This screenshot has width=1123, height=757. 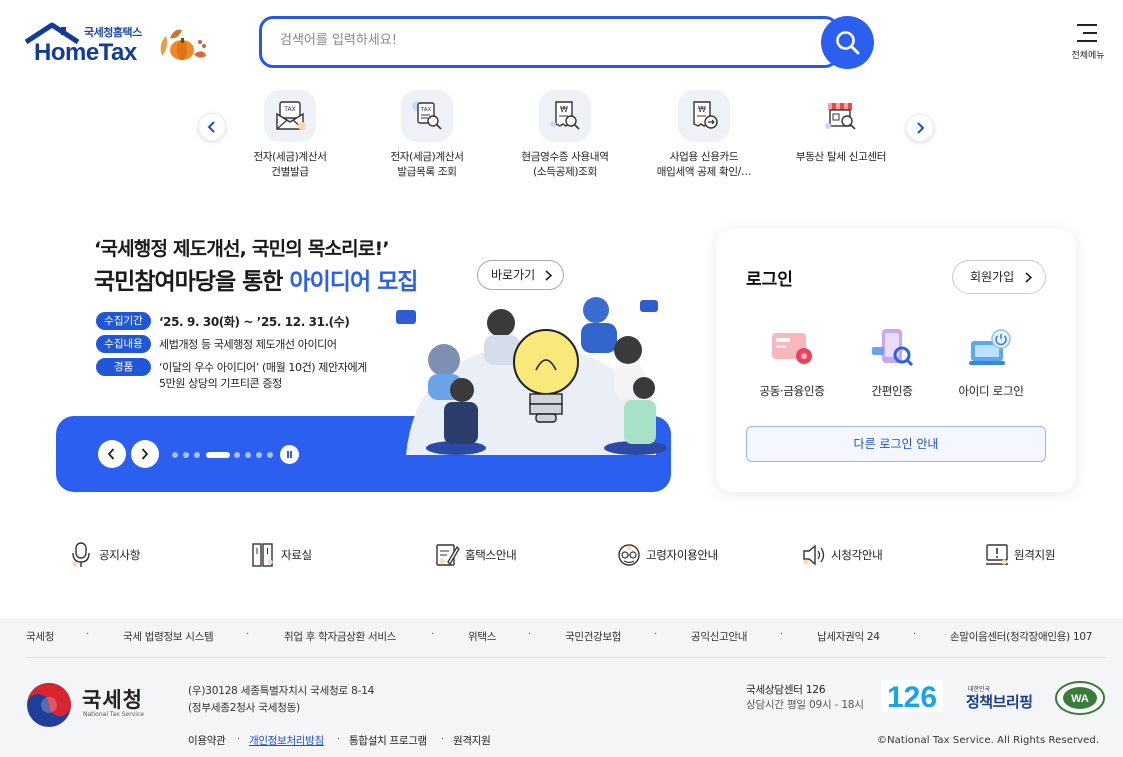 I want to click on all-menu-label: 전체메뉴, so click(x=1088, y=56).